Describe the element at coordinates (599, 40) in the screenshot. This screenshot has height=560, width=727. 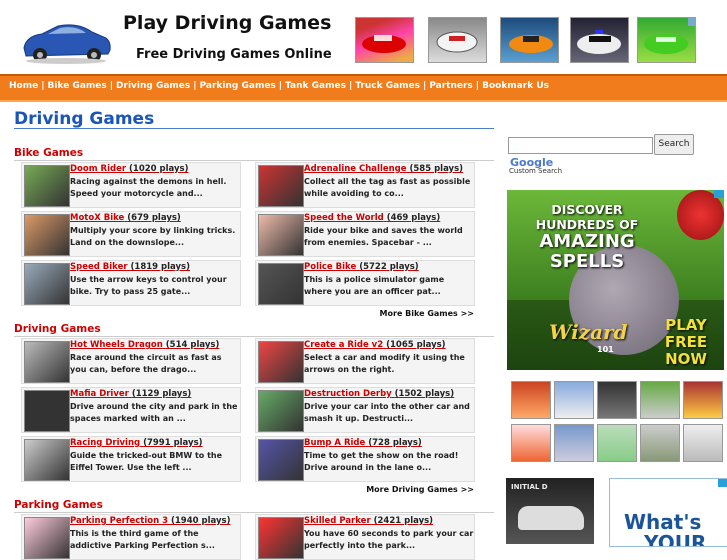
I see `header-game-thumb-police-car` at that location.